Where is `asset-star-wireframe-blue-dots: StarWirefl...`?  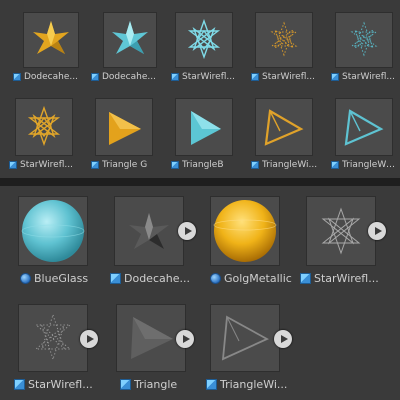
asset-star-wireframe-blue-dots: StarWirefl... is located at coordinates (364, 50).